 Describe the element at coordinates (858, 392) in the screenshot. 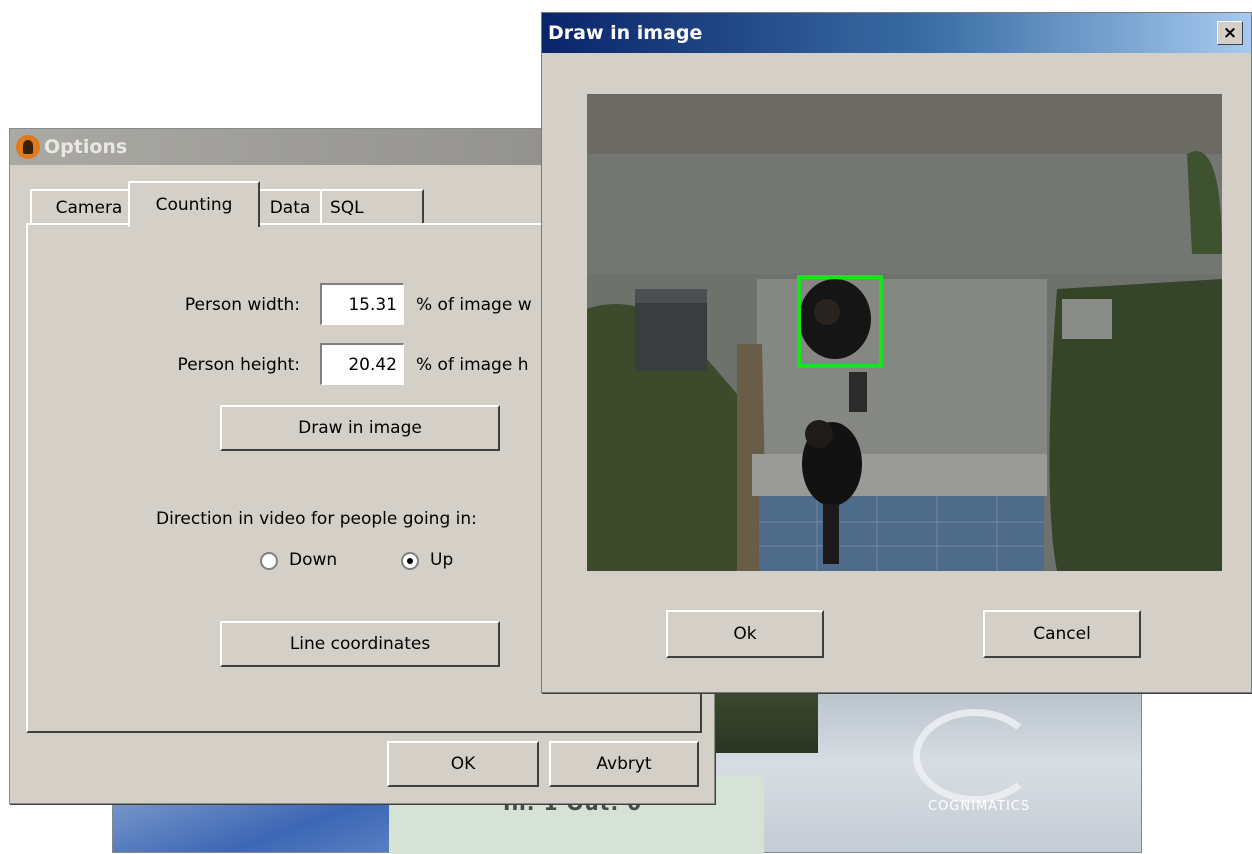

I see `person-1-legs` at that location.